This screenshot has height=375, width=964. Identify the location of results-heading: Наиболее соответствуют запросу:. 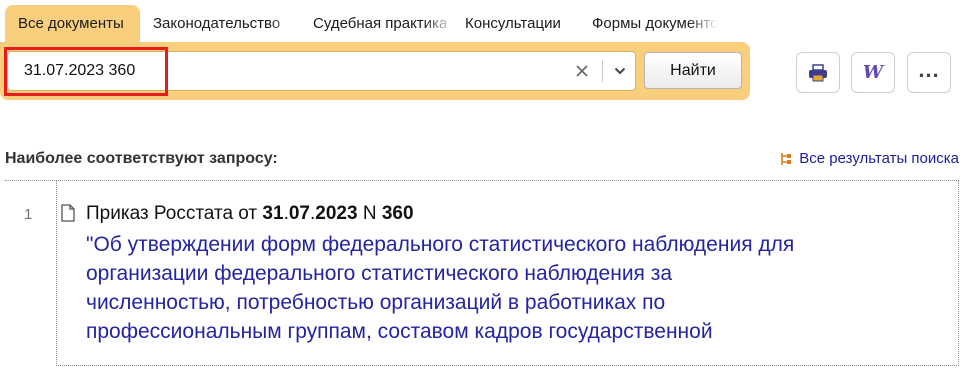
(141, 158).